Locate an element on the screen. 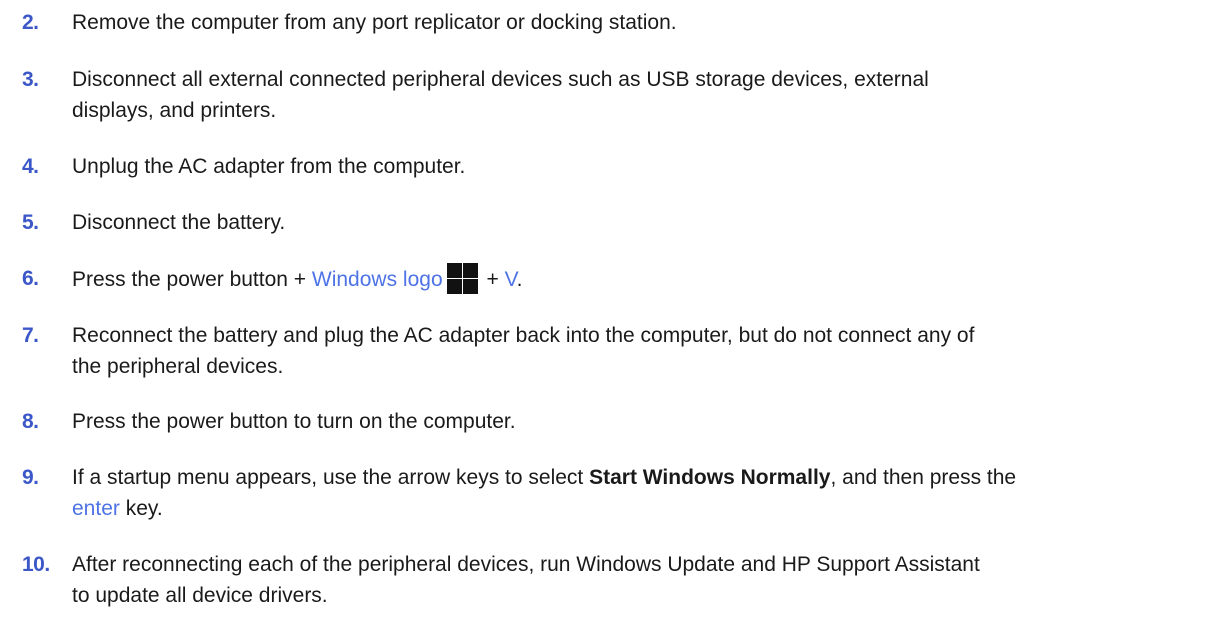 This screenshot has width=1230, height=635. step-number: 10. is located at coordinates (36, 564).